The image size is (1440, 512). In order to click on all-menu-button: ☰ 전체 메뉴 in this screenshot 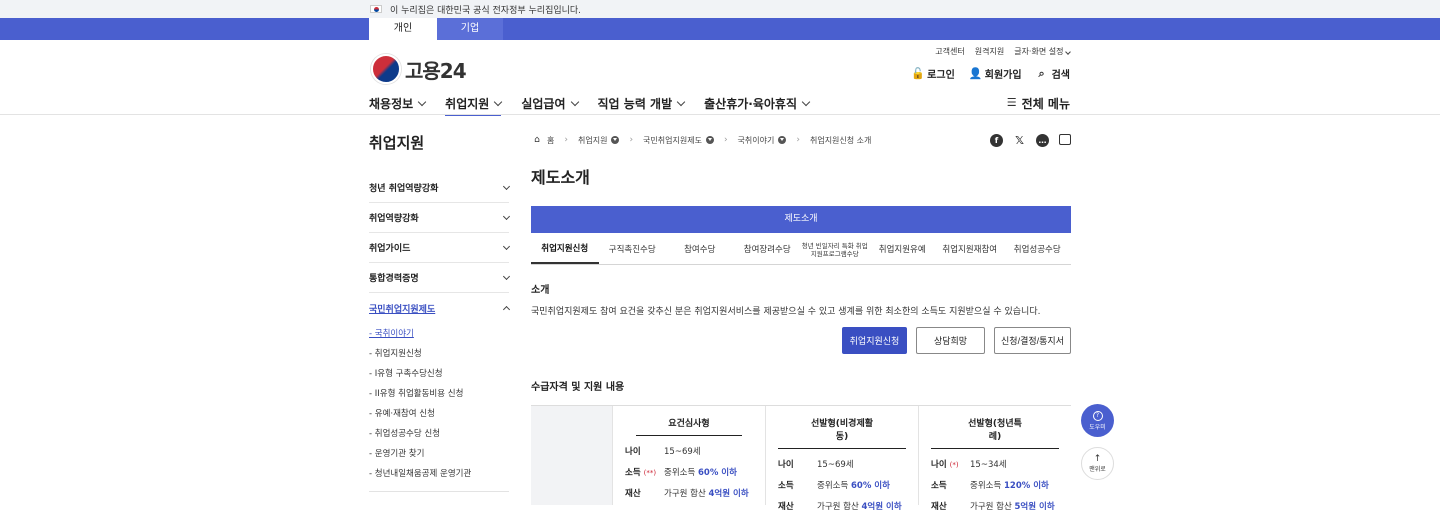, I will do `click(1038, 103)`.